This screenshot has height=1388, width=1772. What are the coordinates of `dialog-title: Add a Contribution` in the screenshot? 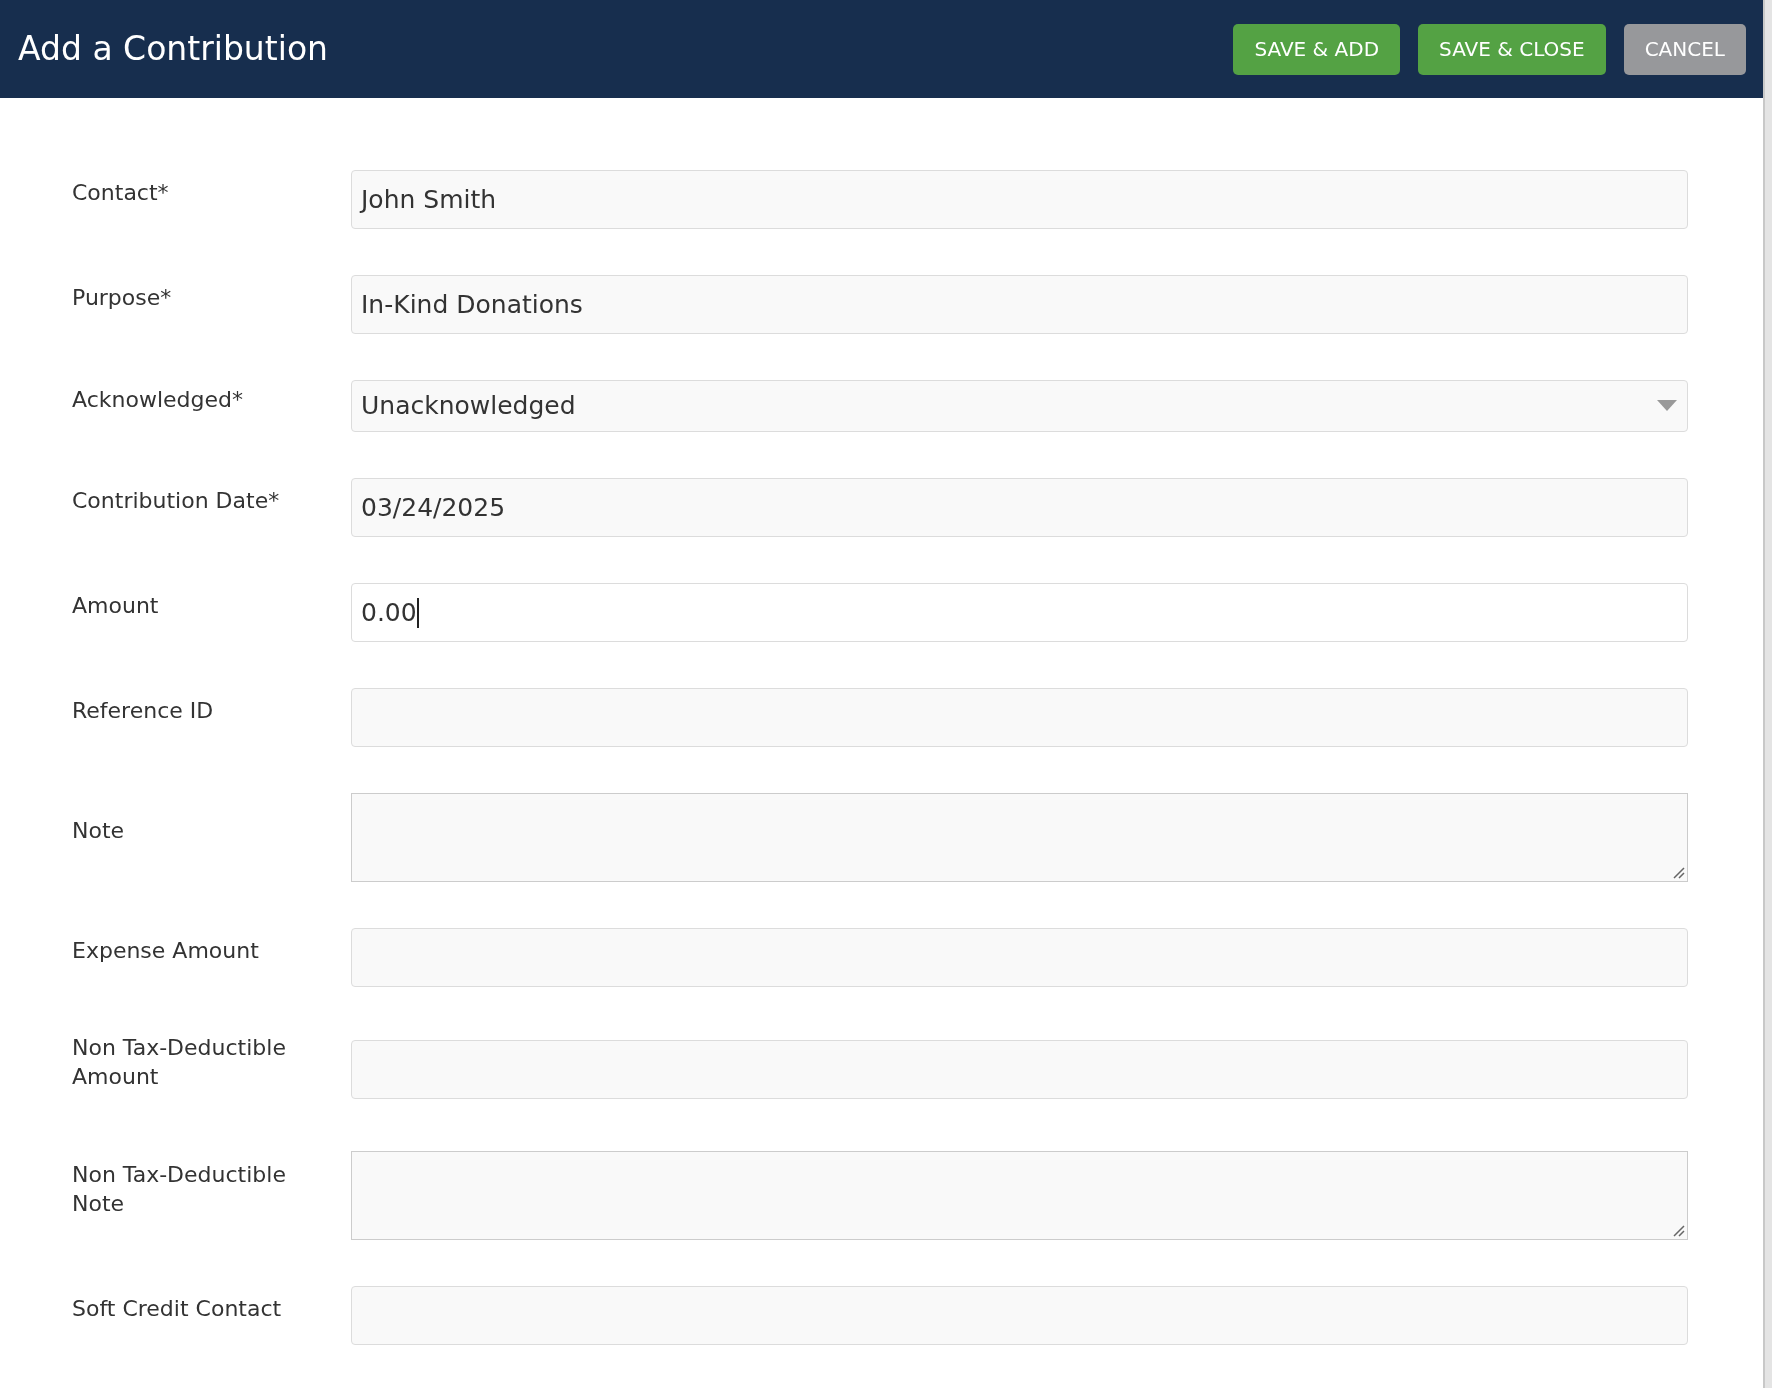 It's located at (173, 49).